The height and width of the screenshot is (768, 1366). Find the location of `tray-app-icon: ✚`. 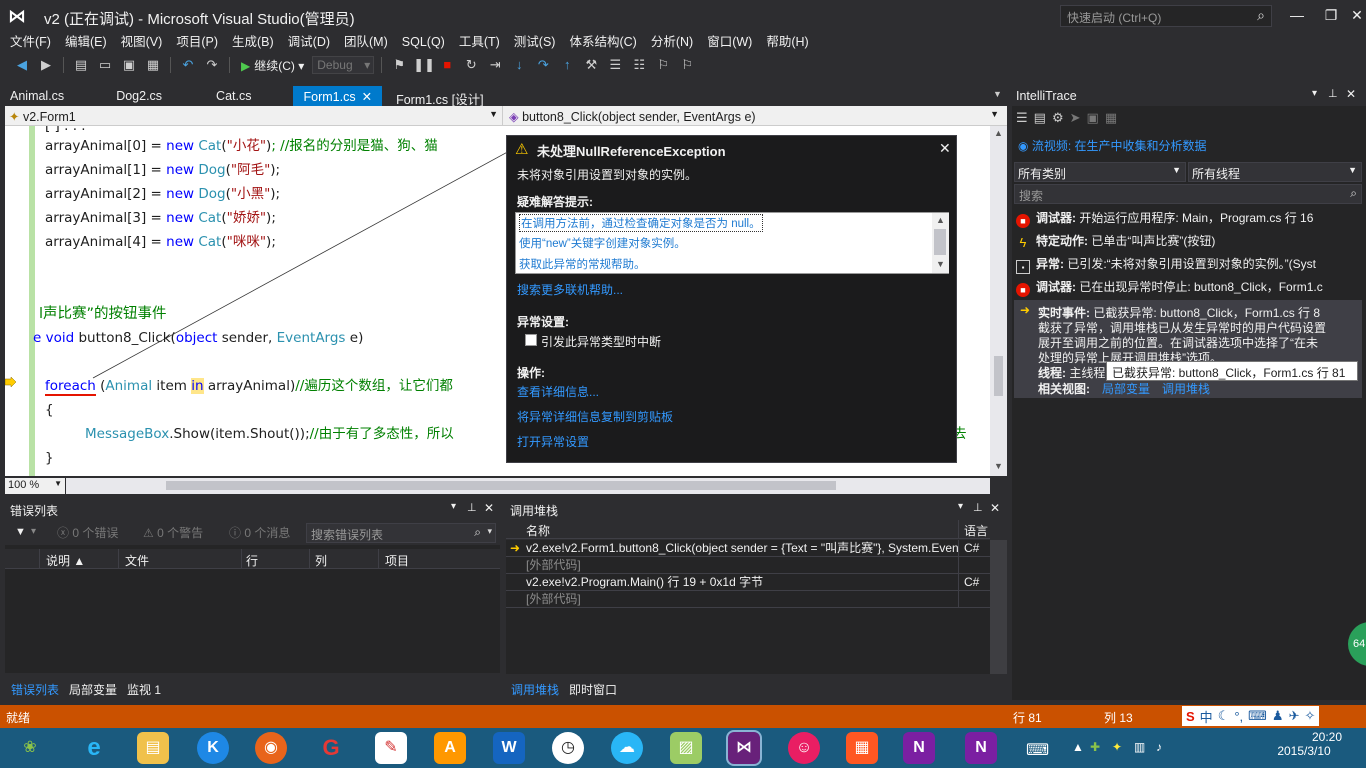

tray-app-icon: ✚ is located at coordinates (1095, 747).